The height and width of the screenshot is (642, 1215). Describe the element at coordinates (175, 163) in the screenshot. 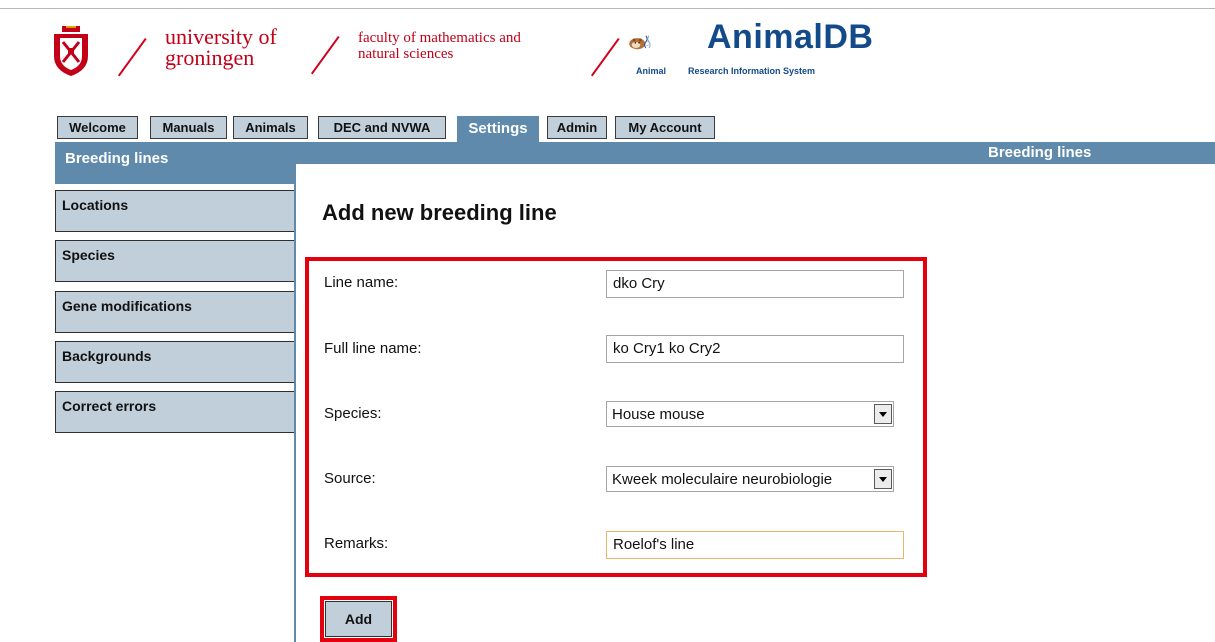

I see `sidebar-item-breeding-lines: Breeding lines` at that location.